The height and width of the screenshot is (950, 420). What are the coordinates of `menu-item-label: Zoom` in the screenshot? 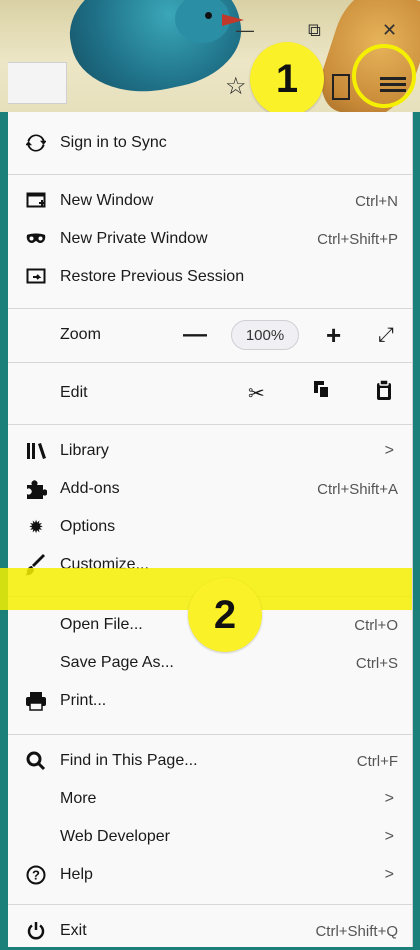 It's located at (80, 334).